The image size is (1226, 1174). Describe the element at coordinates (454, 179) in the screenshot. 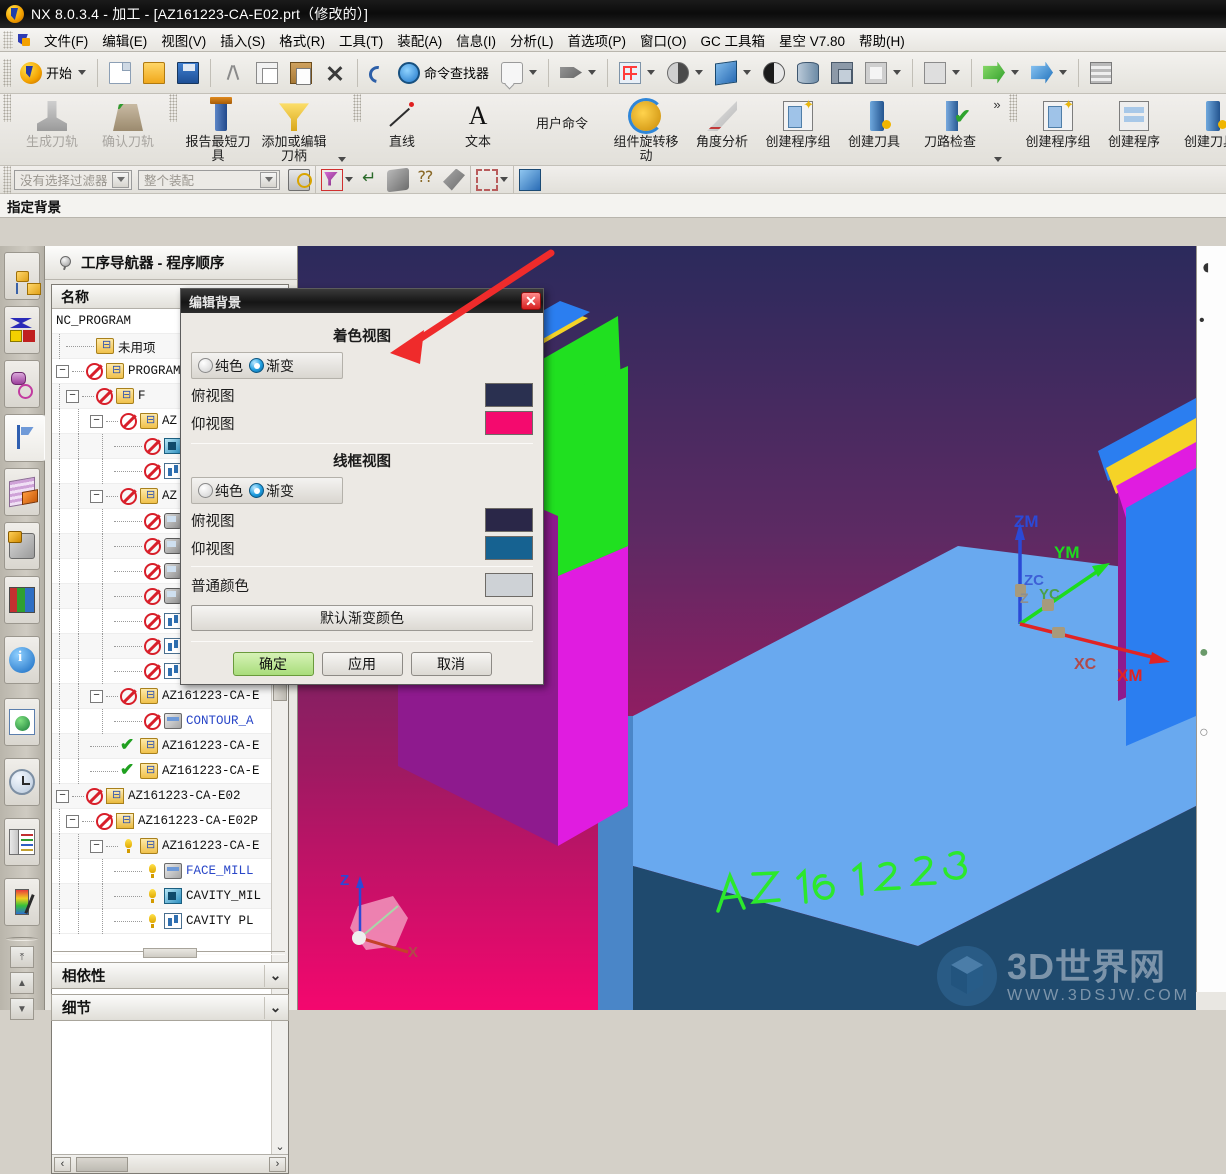

I see `wrench-icon` at that location.